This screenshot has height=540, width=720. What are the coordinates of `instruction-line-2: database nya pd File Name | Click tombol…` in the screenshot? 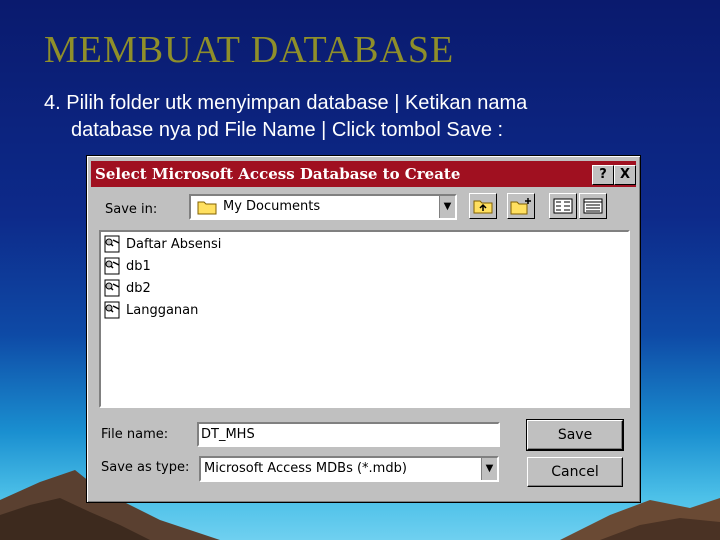 It's located at (287, 130).